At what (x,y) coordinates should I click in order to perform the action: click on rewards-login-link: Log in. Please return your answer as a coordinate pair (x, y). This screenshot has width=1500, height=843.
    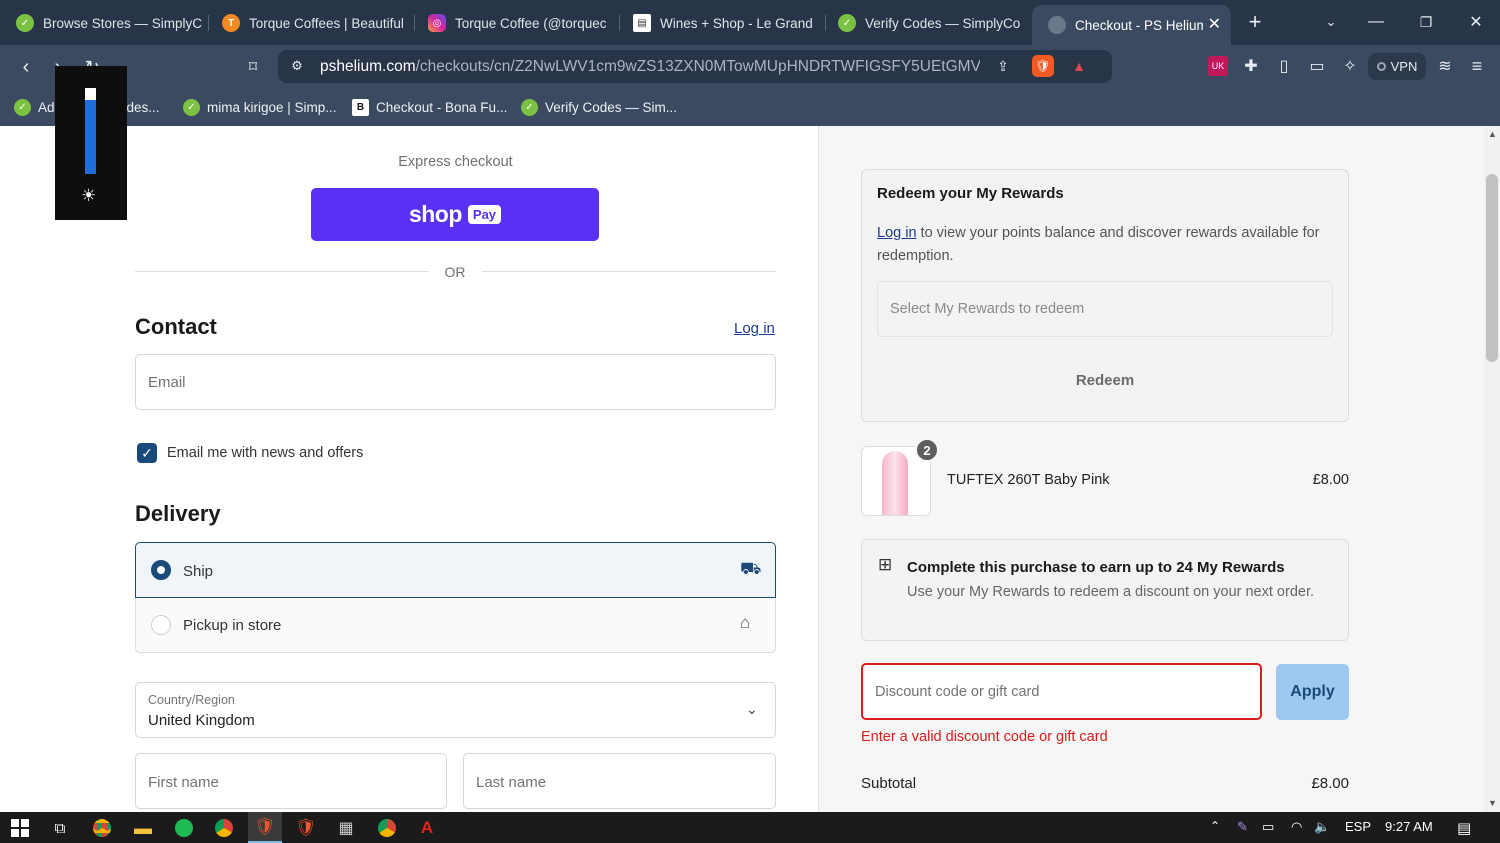
    Looking at the image, I should click on (897, 233).